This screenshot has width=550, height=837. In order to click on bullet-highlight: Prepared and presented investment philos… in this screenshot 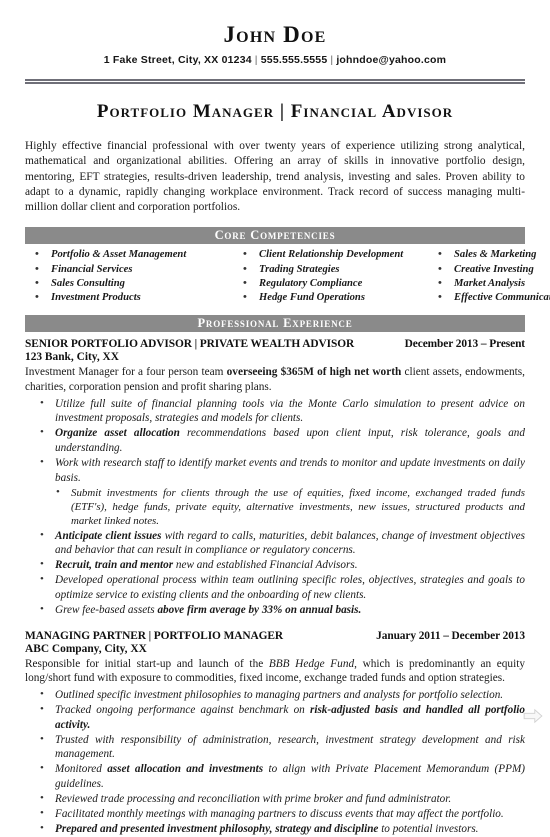, I will do `click(217, 829)`.